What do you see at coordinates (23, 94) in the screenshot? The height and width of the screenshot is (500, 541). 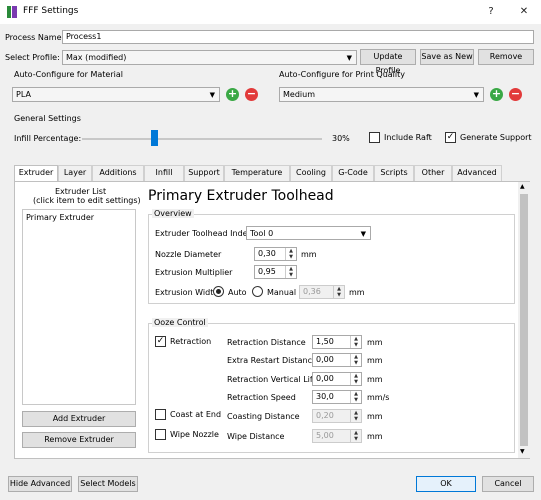 I see `material-dropdown-value: PLA` at bounding box center [23, 94].